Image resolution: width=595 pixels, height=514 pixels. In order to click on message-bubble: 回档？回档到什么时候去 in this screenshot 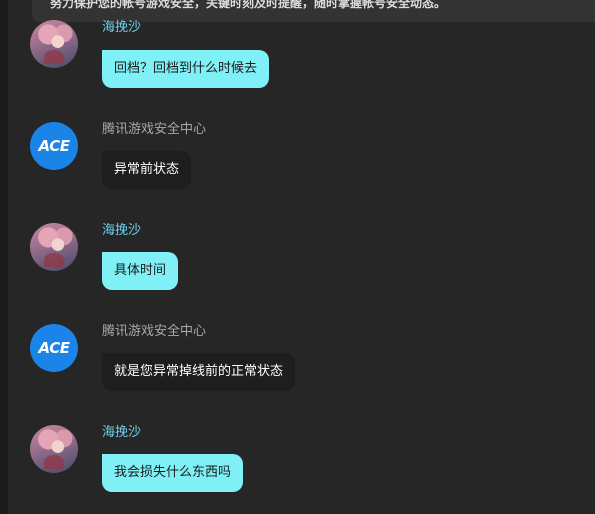, I will do `click(186, 69)`.